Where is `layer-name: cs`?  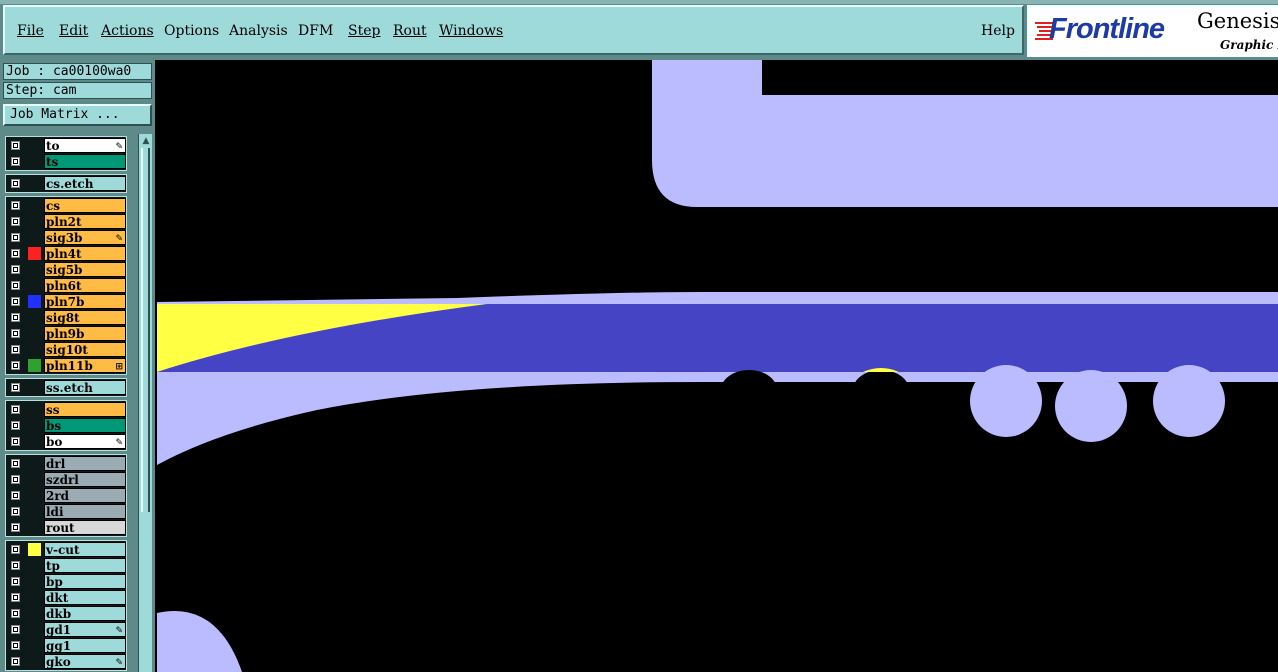
layer-name: cs is located at coordinates (85, 205).